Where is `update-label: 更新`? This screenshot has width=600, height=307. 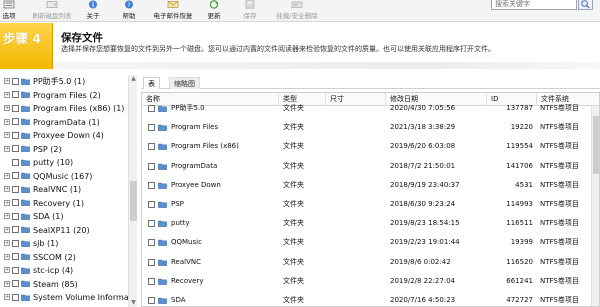
update-label: 更新 is located at coordinates (214, 16).